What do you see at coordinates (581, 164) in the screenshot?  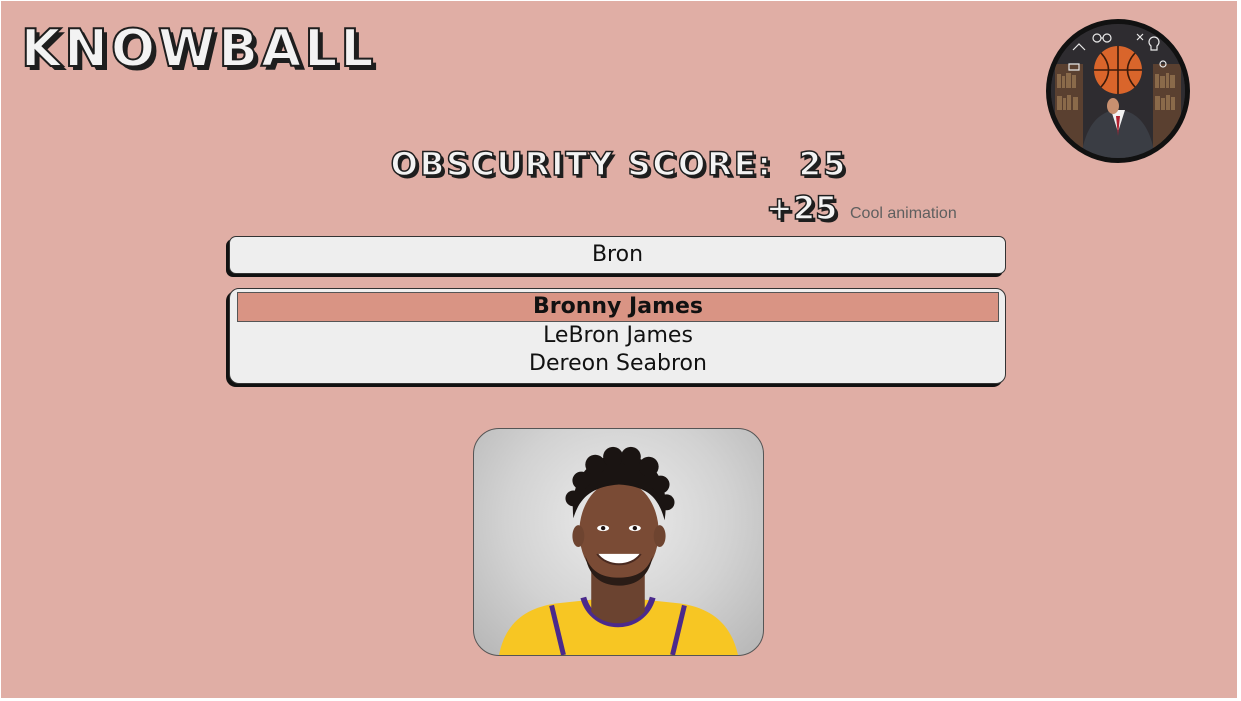 I see `score-label: OBSCURITY SCORE:` at bounding box center [581, 164].